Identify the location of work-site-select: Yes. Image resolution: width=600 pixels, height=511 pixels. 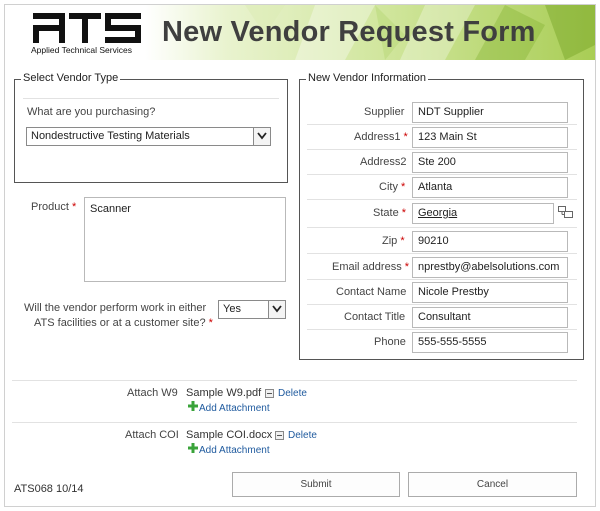
(252, 309).